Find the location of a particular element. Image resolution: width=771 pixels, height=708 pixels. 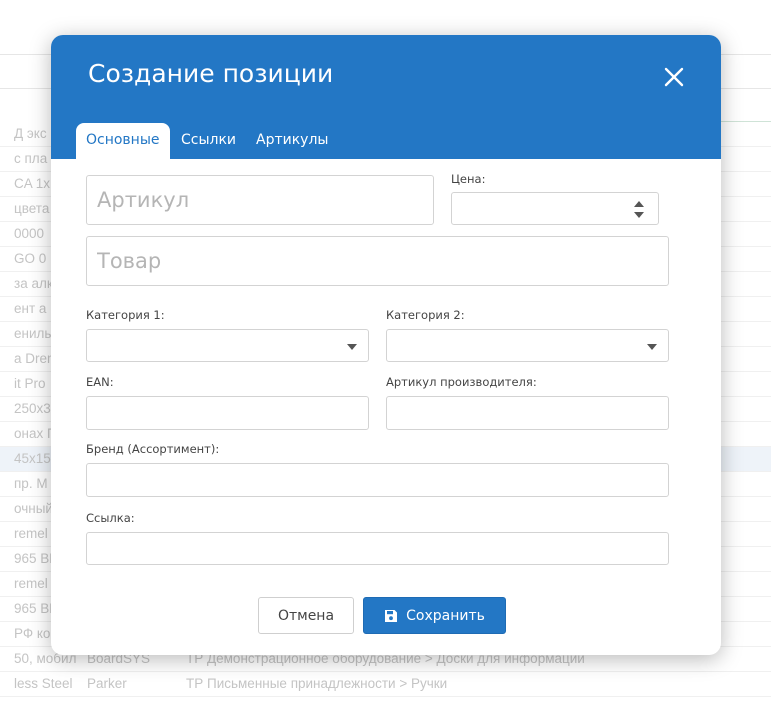

link-label: Ссылка: is located at coordinates (110, 518).